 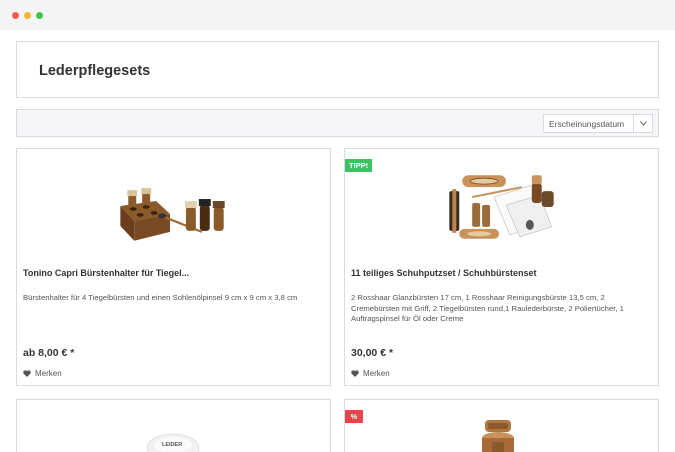 What do you see at coordinates (337, 69) in the screenshot?
I see `category-heading-box: Lederpflegesets` at bounding box center [337, 69].